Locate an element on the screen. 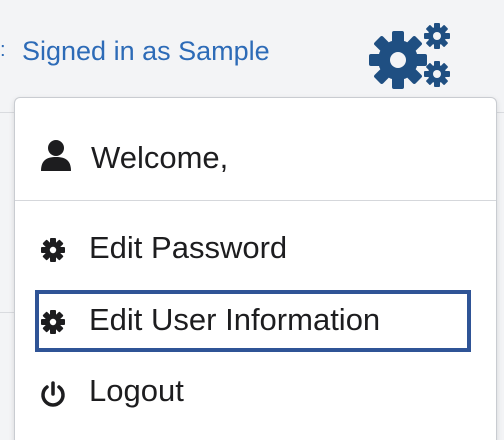 Image resolution: width=504 pixels, height=440 pixels. truncated-text: : is located at coordinates (3, 50).